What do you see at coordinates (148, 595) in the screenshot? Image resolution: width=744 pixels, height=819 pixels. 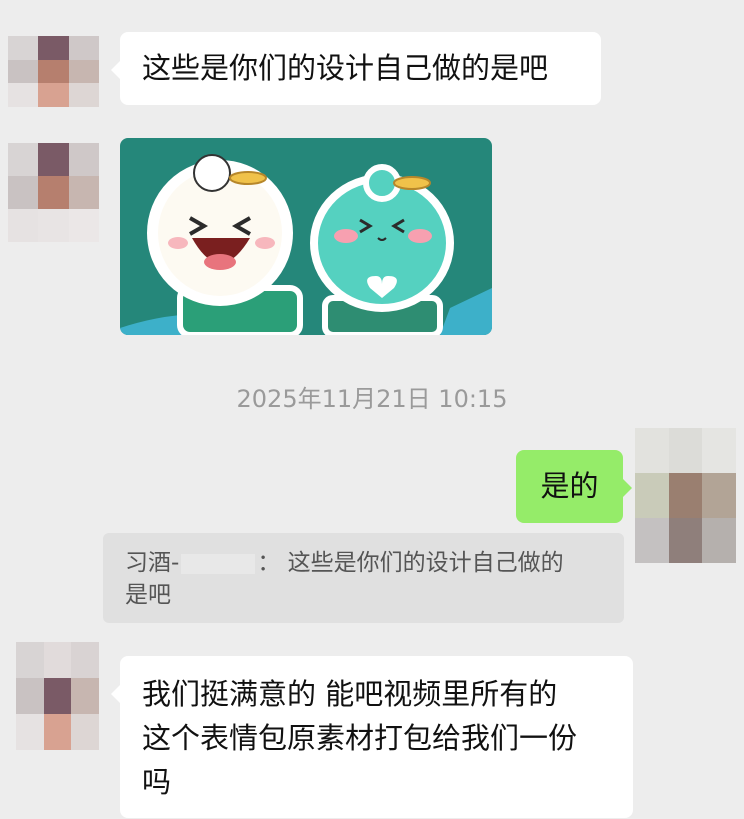 I see `quote-text-cont: 是吧` at bounding box center [148, 595].